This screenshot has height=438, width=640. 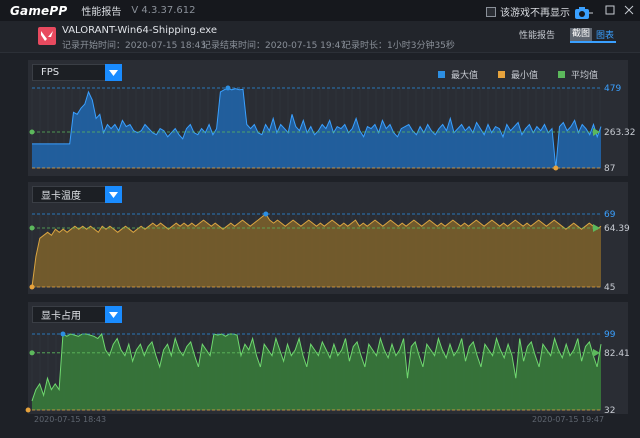 What do you see at coordinates (228, 88) in the screenshot?
I see `fps-max-point` at bounding box center [228, 88].